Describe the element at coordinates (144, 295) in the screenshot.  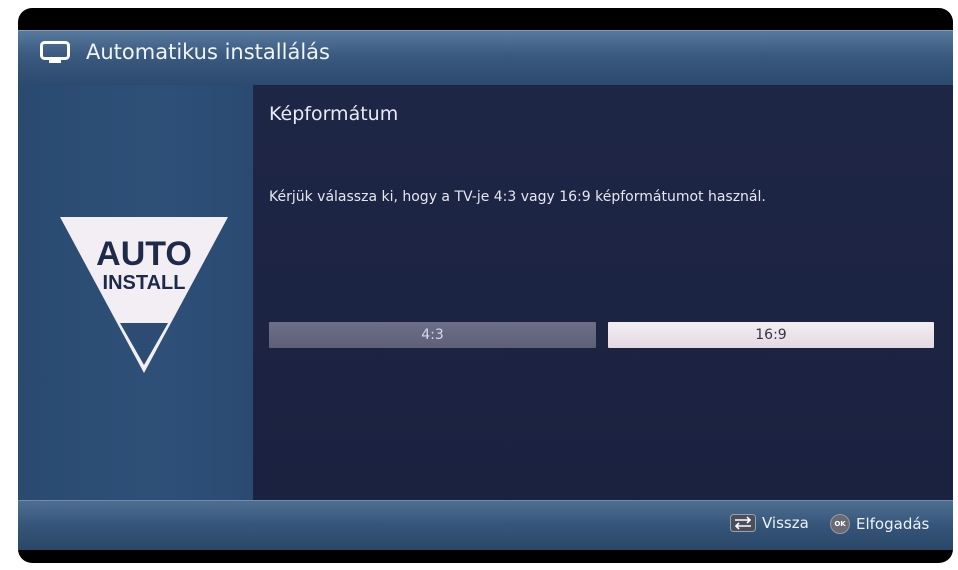
I see `auto-install-logo: AUTO INSTALL` at that location.